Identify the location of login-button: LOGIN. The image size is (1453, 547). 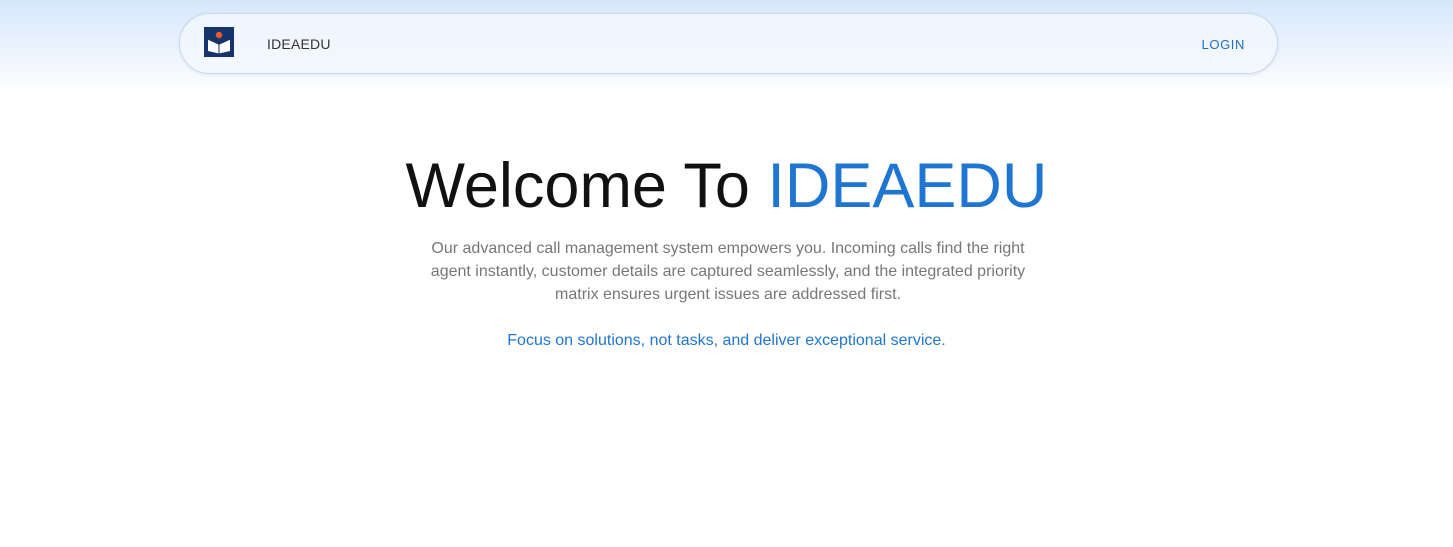
(1223, 44).